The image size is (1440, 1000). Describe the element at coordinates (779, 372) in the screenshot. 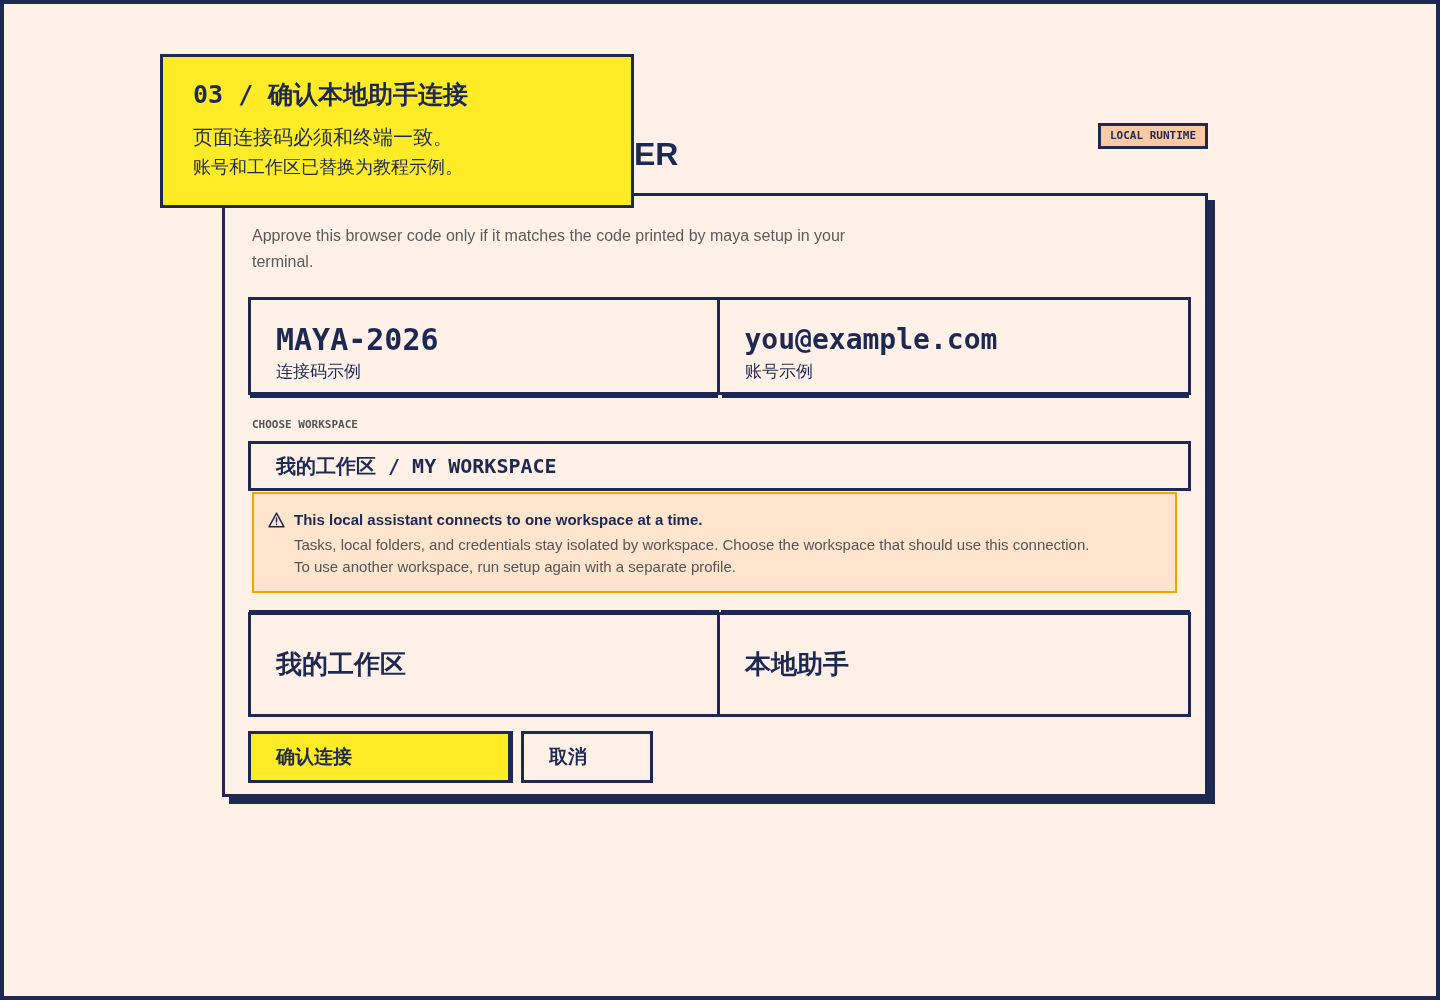

I see `tile-caption: 账号示例` at that location.